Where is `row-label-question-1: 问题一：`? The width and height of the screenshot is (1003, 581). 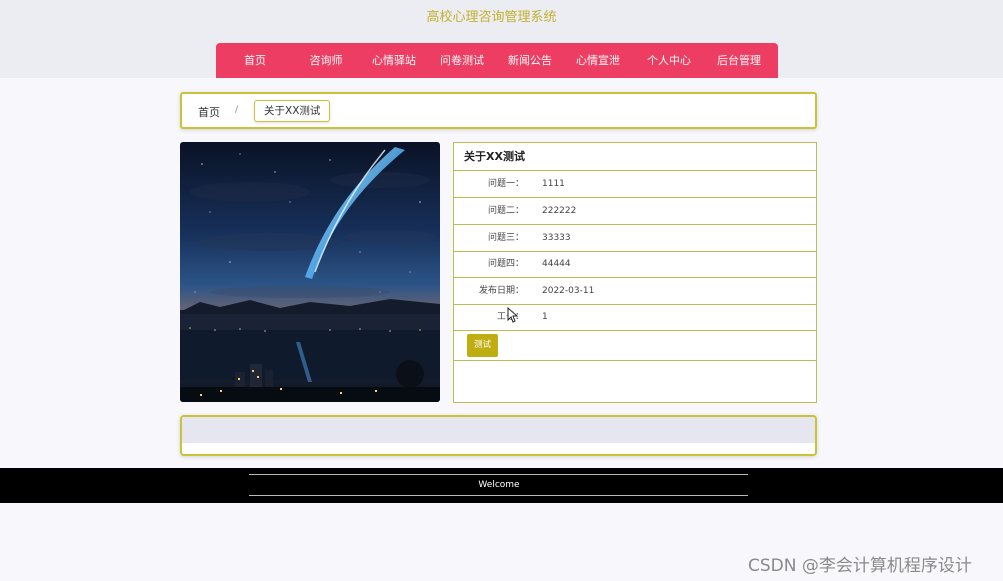 row-label-question-1: 问题一： is located at coordinates (505, 184).